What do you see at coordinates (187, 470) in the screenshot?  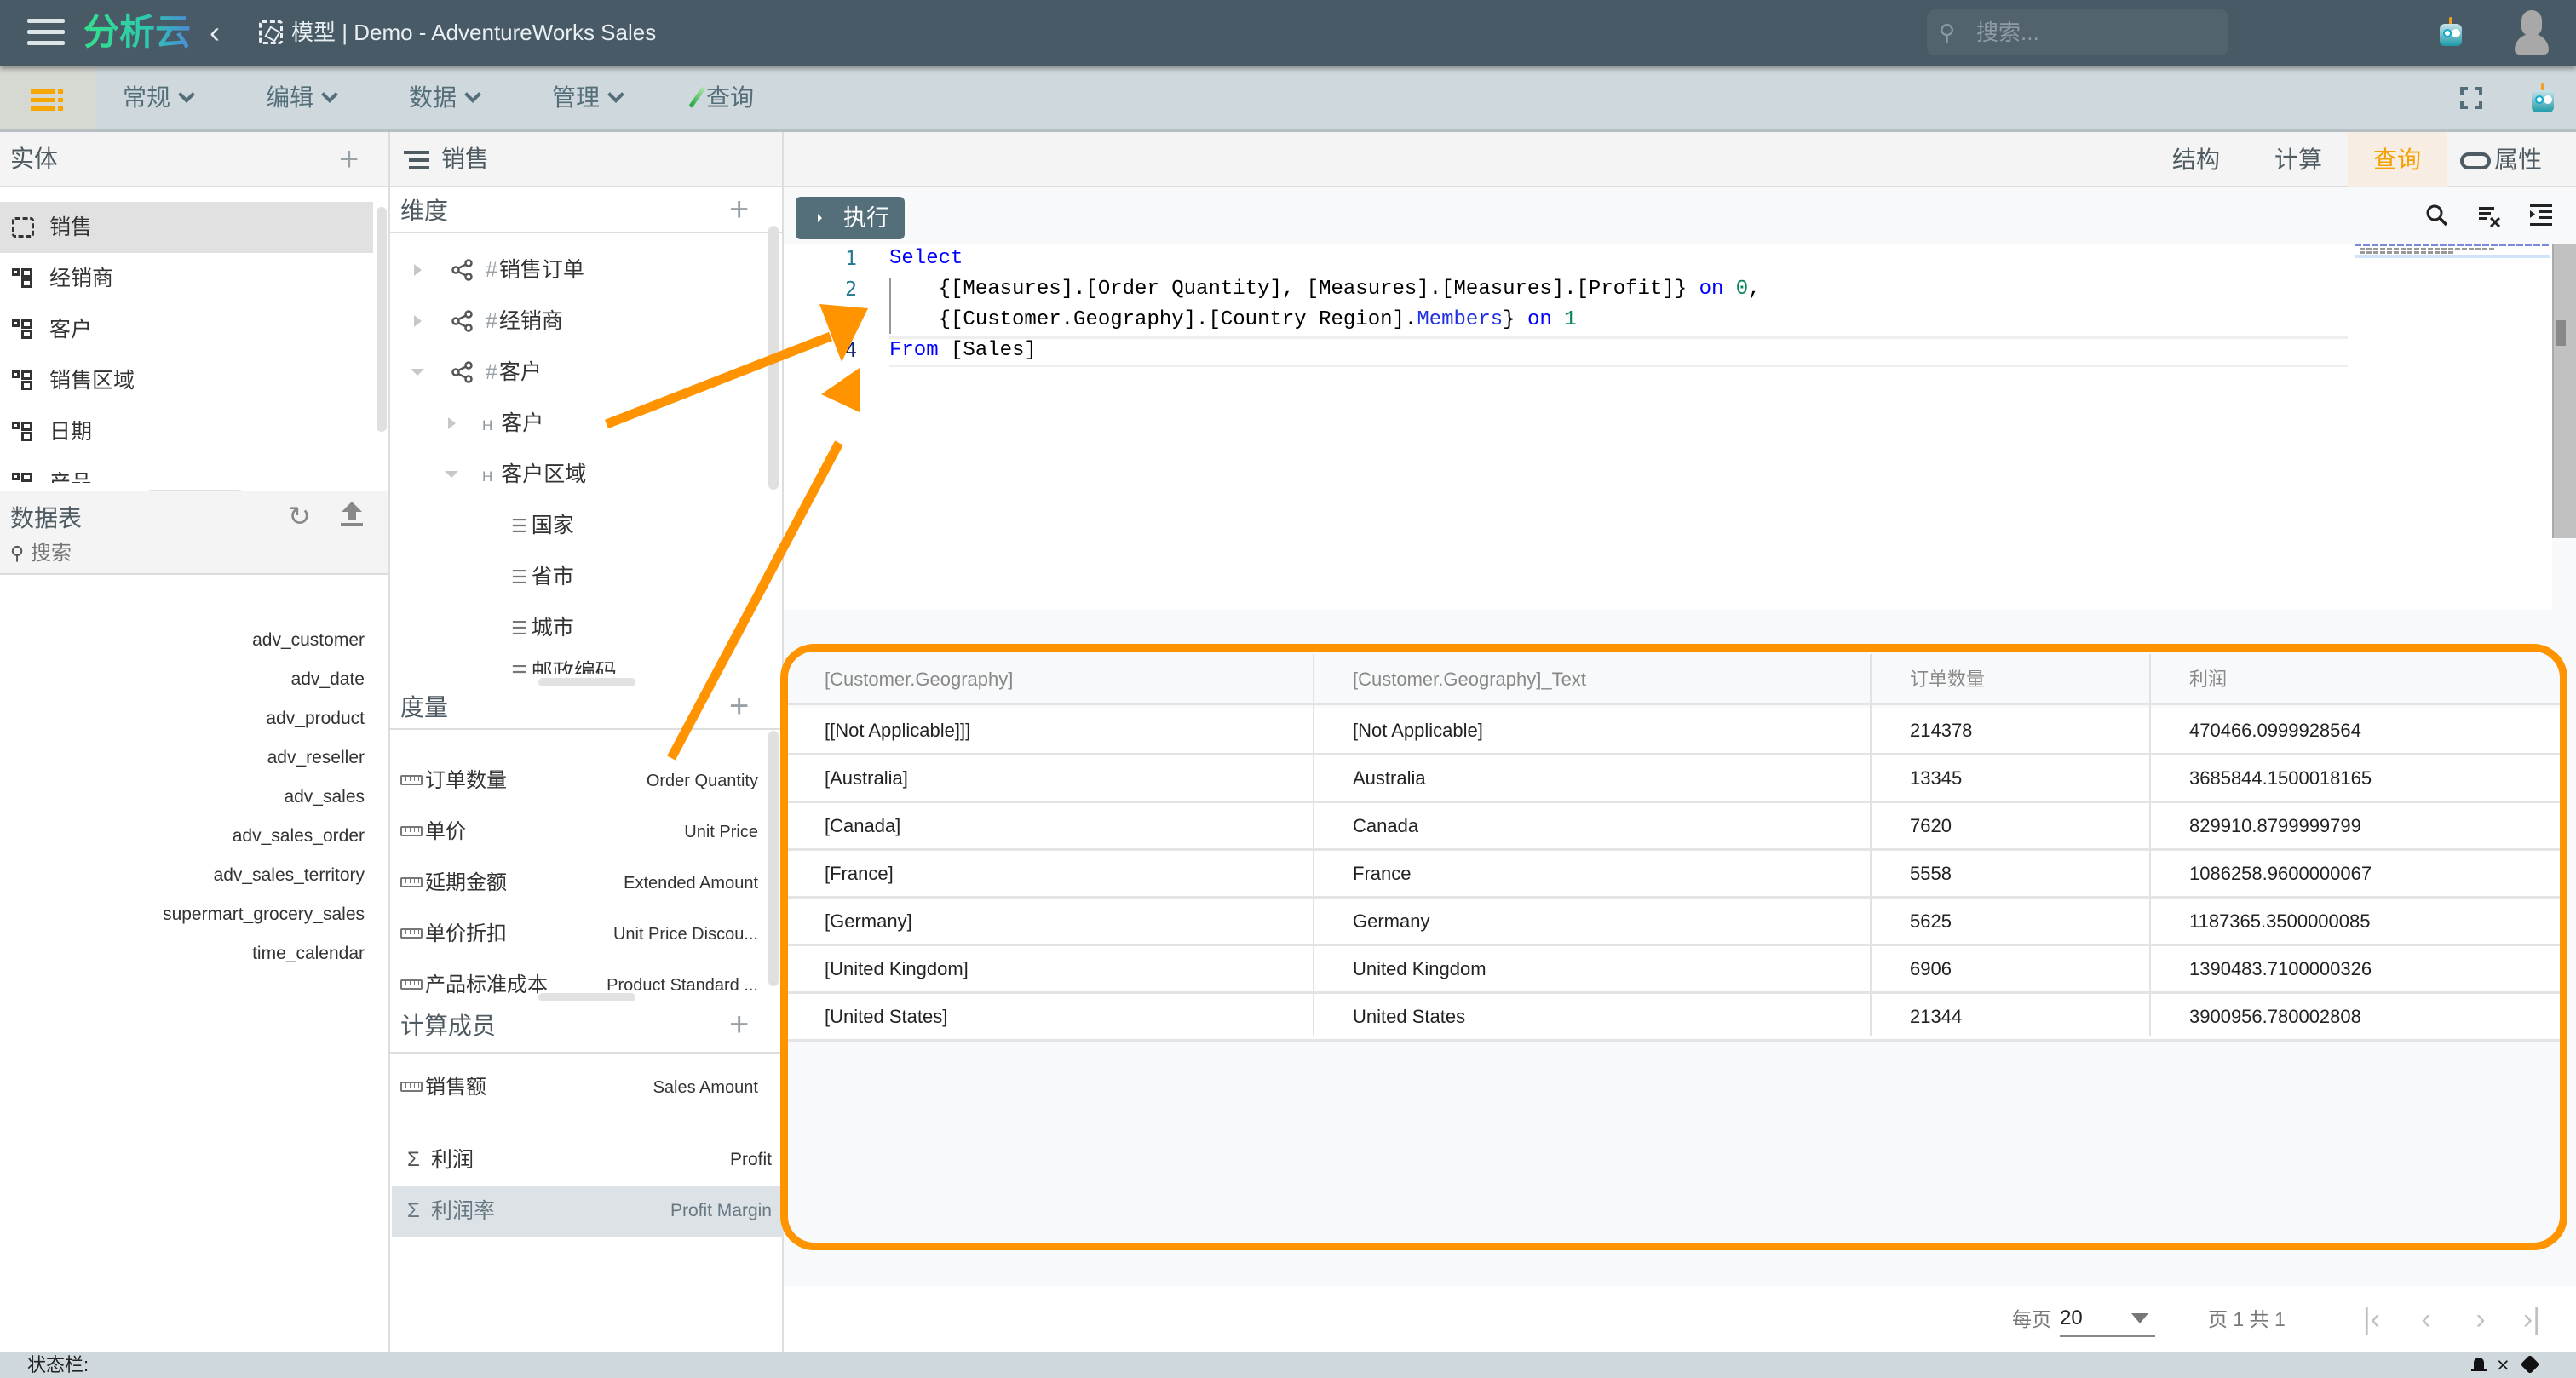 I see `entity-item: 产品` at bounding box center [187, 470].